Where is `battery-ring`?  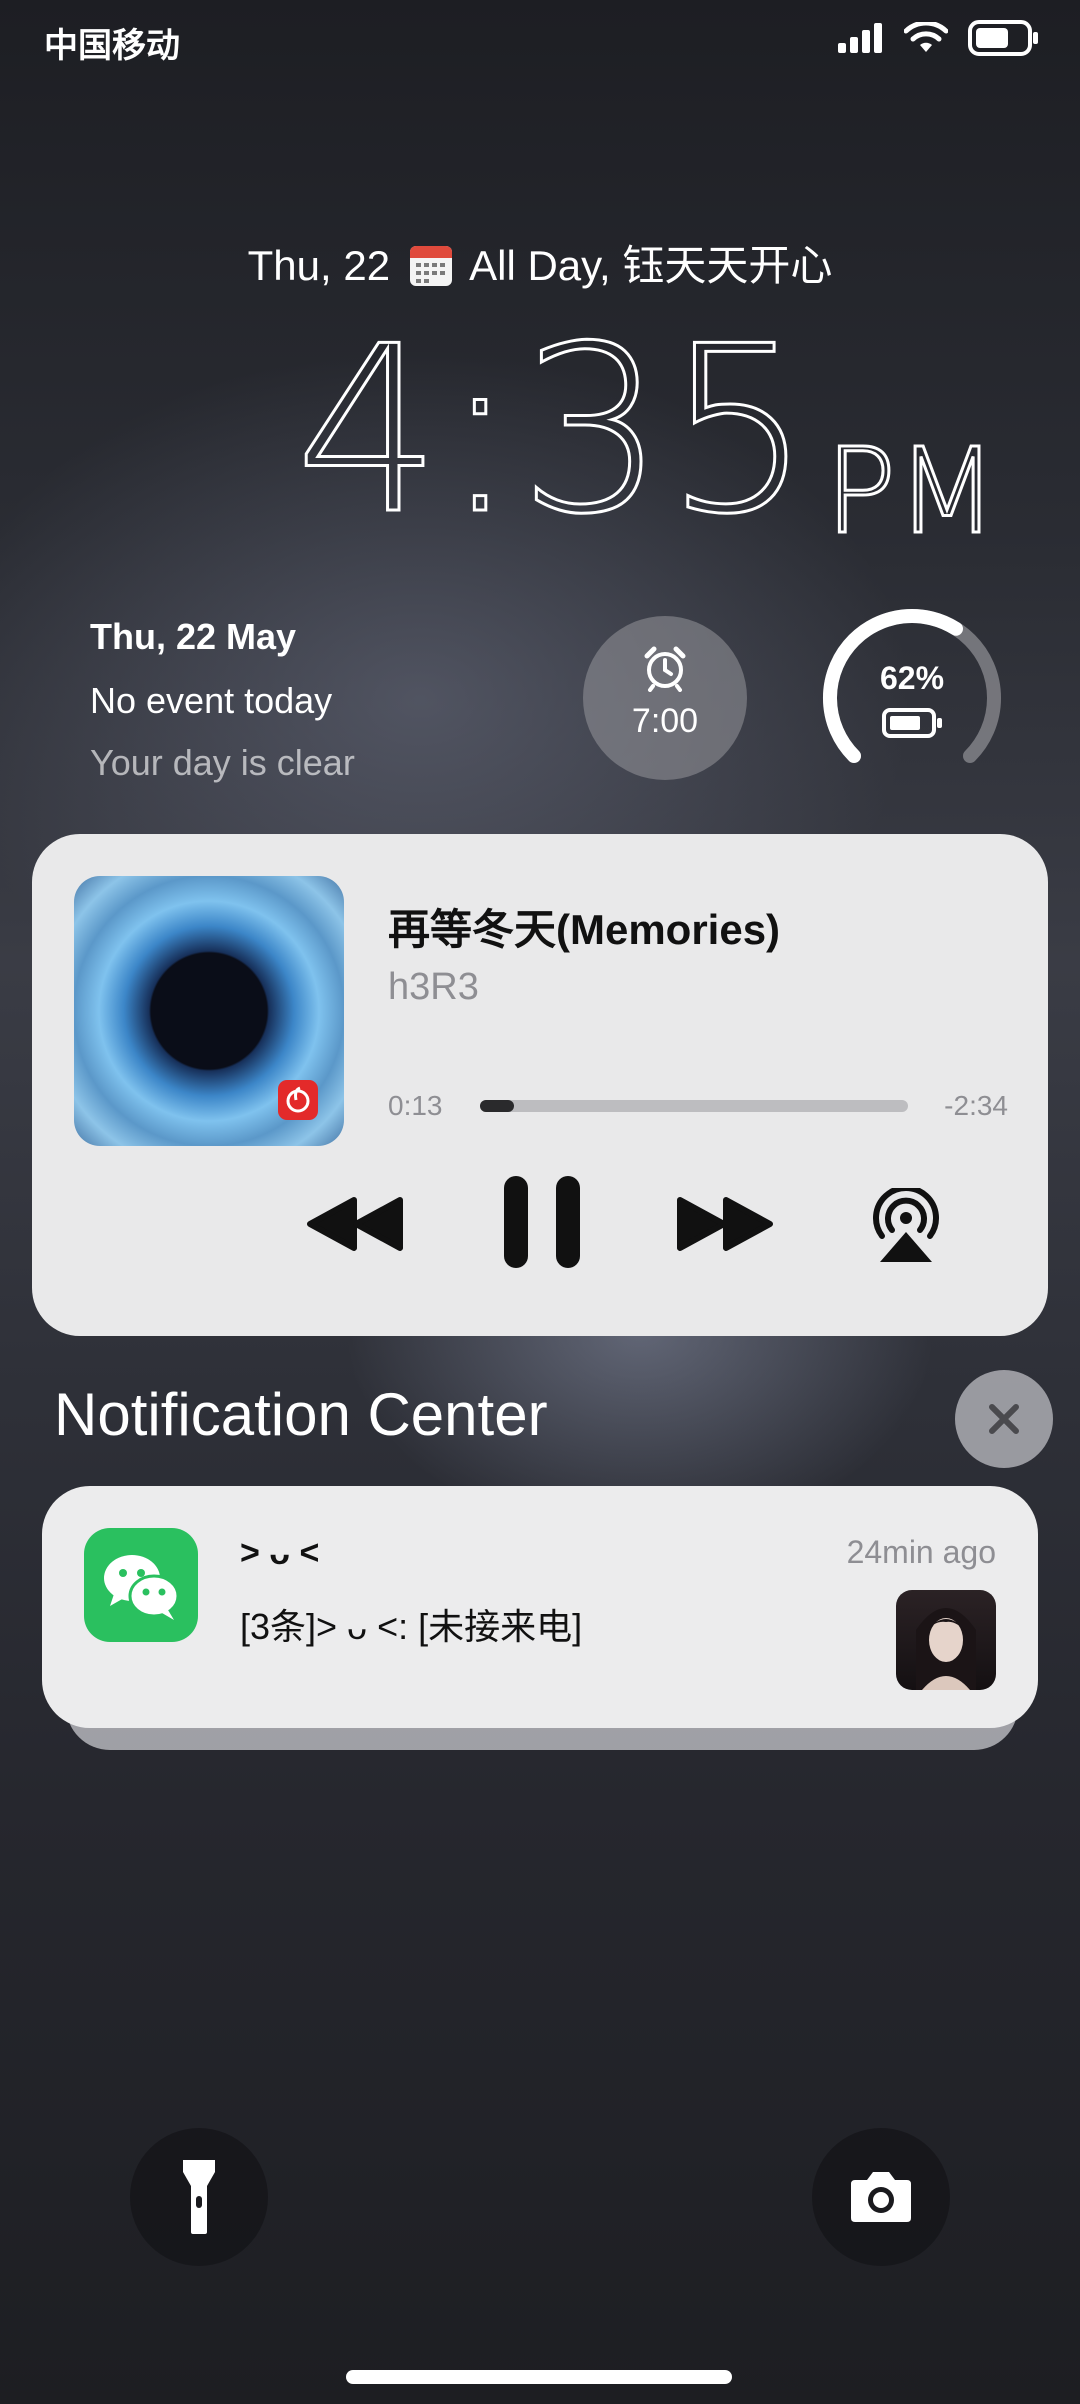
battery-ring is located at coordinates (912, 686).